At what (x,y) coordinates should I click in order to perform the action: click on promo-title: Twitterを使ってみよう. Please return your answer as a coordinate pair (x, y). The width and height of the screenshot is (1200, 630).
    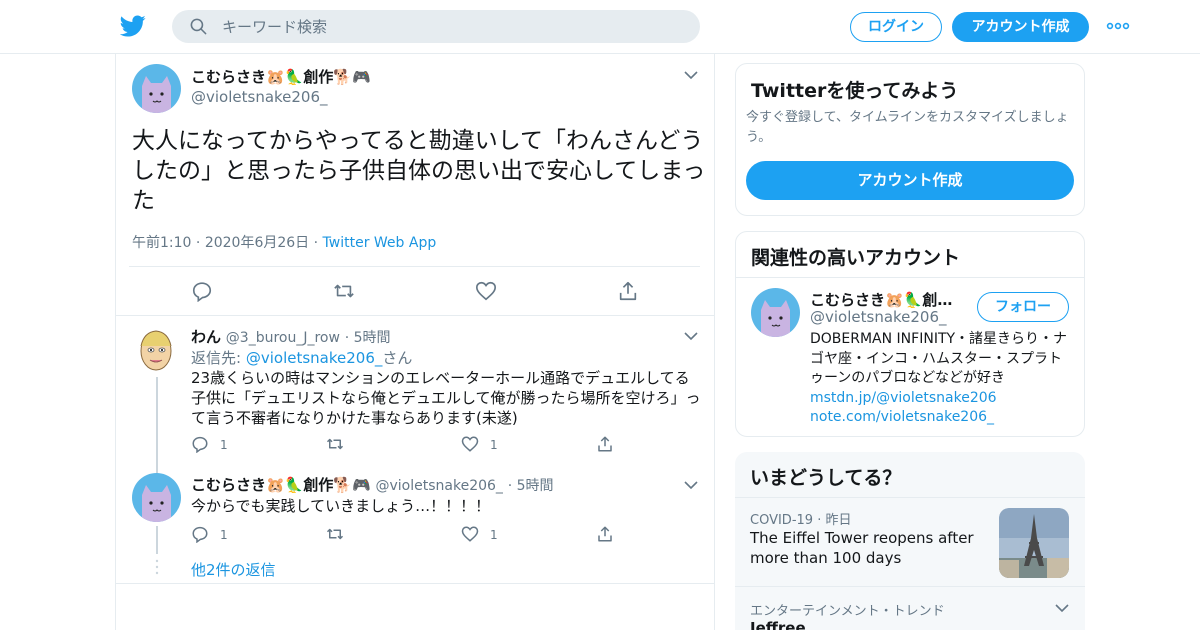
    Looking at the image, I should click on (855, 91).